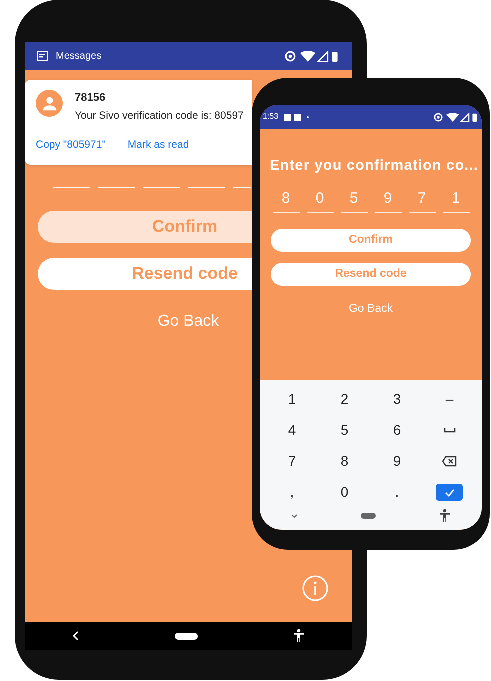 This screenshot has height=681, width=491. I want to click on keyboard-key: –, so click(450, 399).